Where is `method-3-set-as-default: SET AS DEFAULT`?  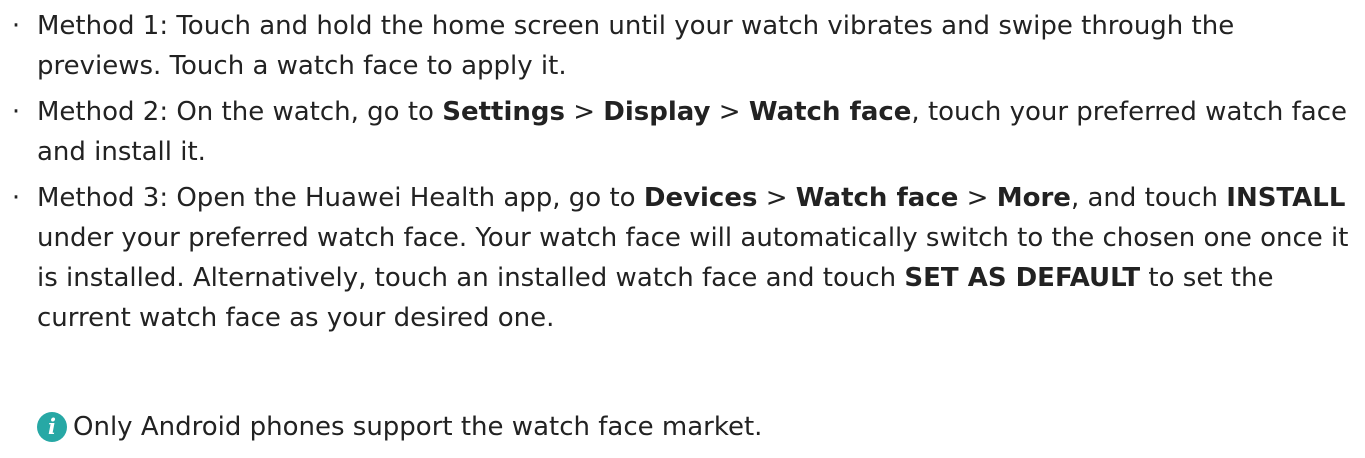
method-3-set-as-default: SET AS DEFAULT is located at coordinates (1022, 278).